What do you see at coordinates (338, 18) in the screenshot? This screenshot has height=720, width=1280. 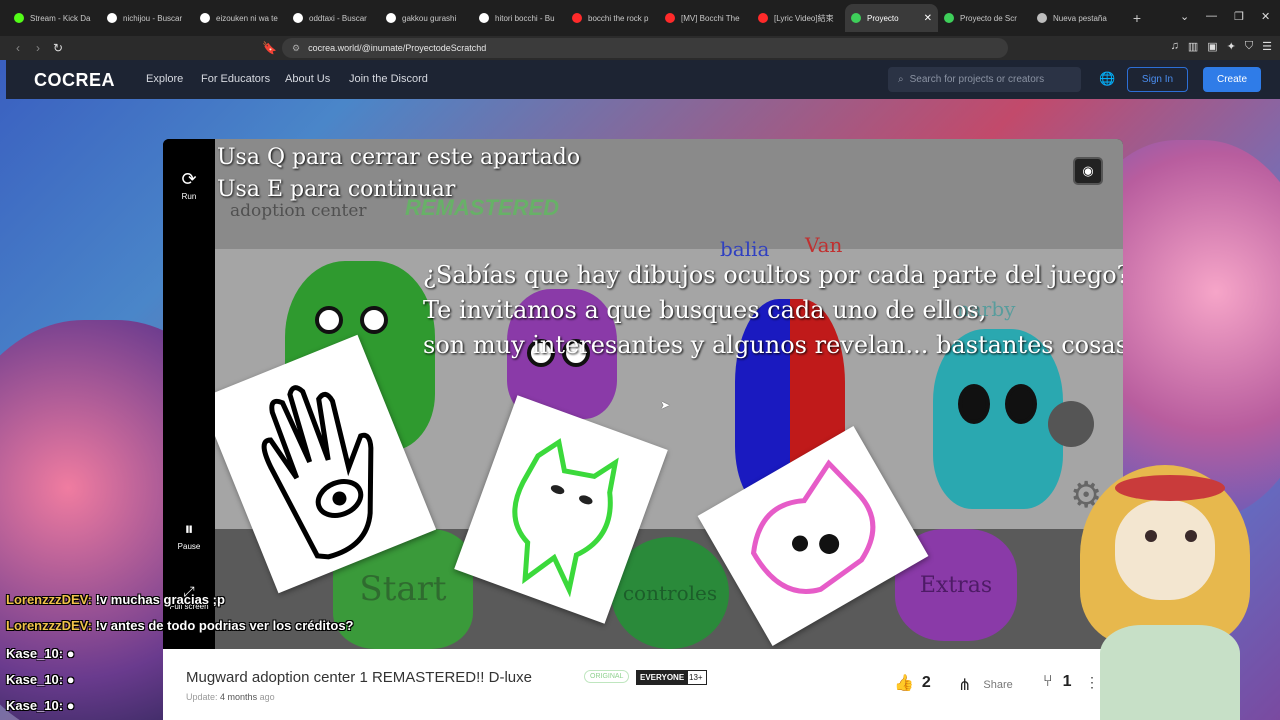 I see `tab-title: oddtaxi - Buscar` at bounding box center [338, 18].